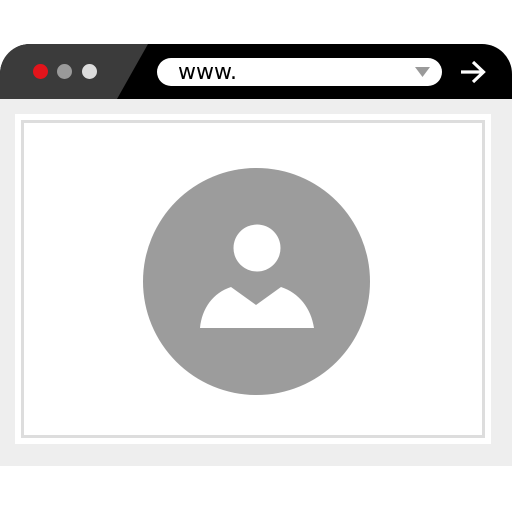 Image resolution: width=512 pixels, height=512 pixels. What do you see at coordinates (40, 71) in the screenshot?
I see `close-window-dot` at bounding box center [40, 71].